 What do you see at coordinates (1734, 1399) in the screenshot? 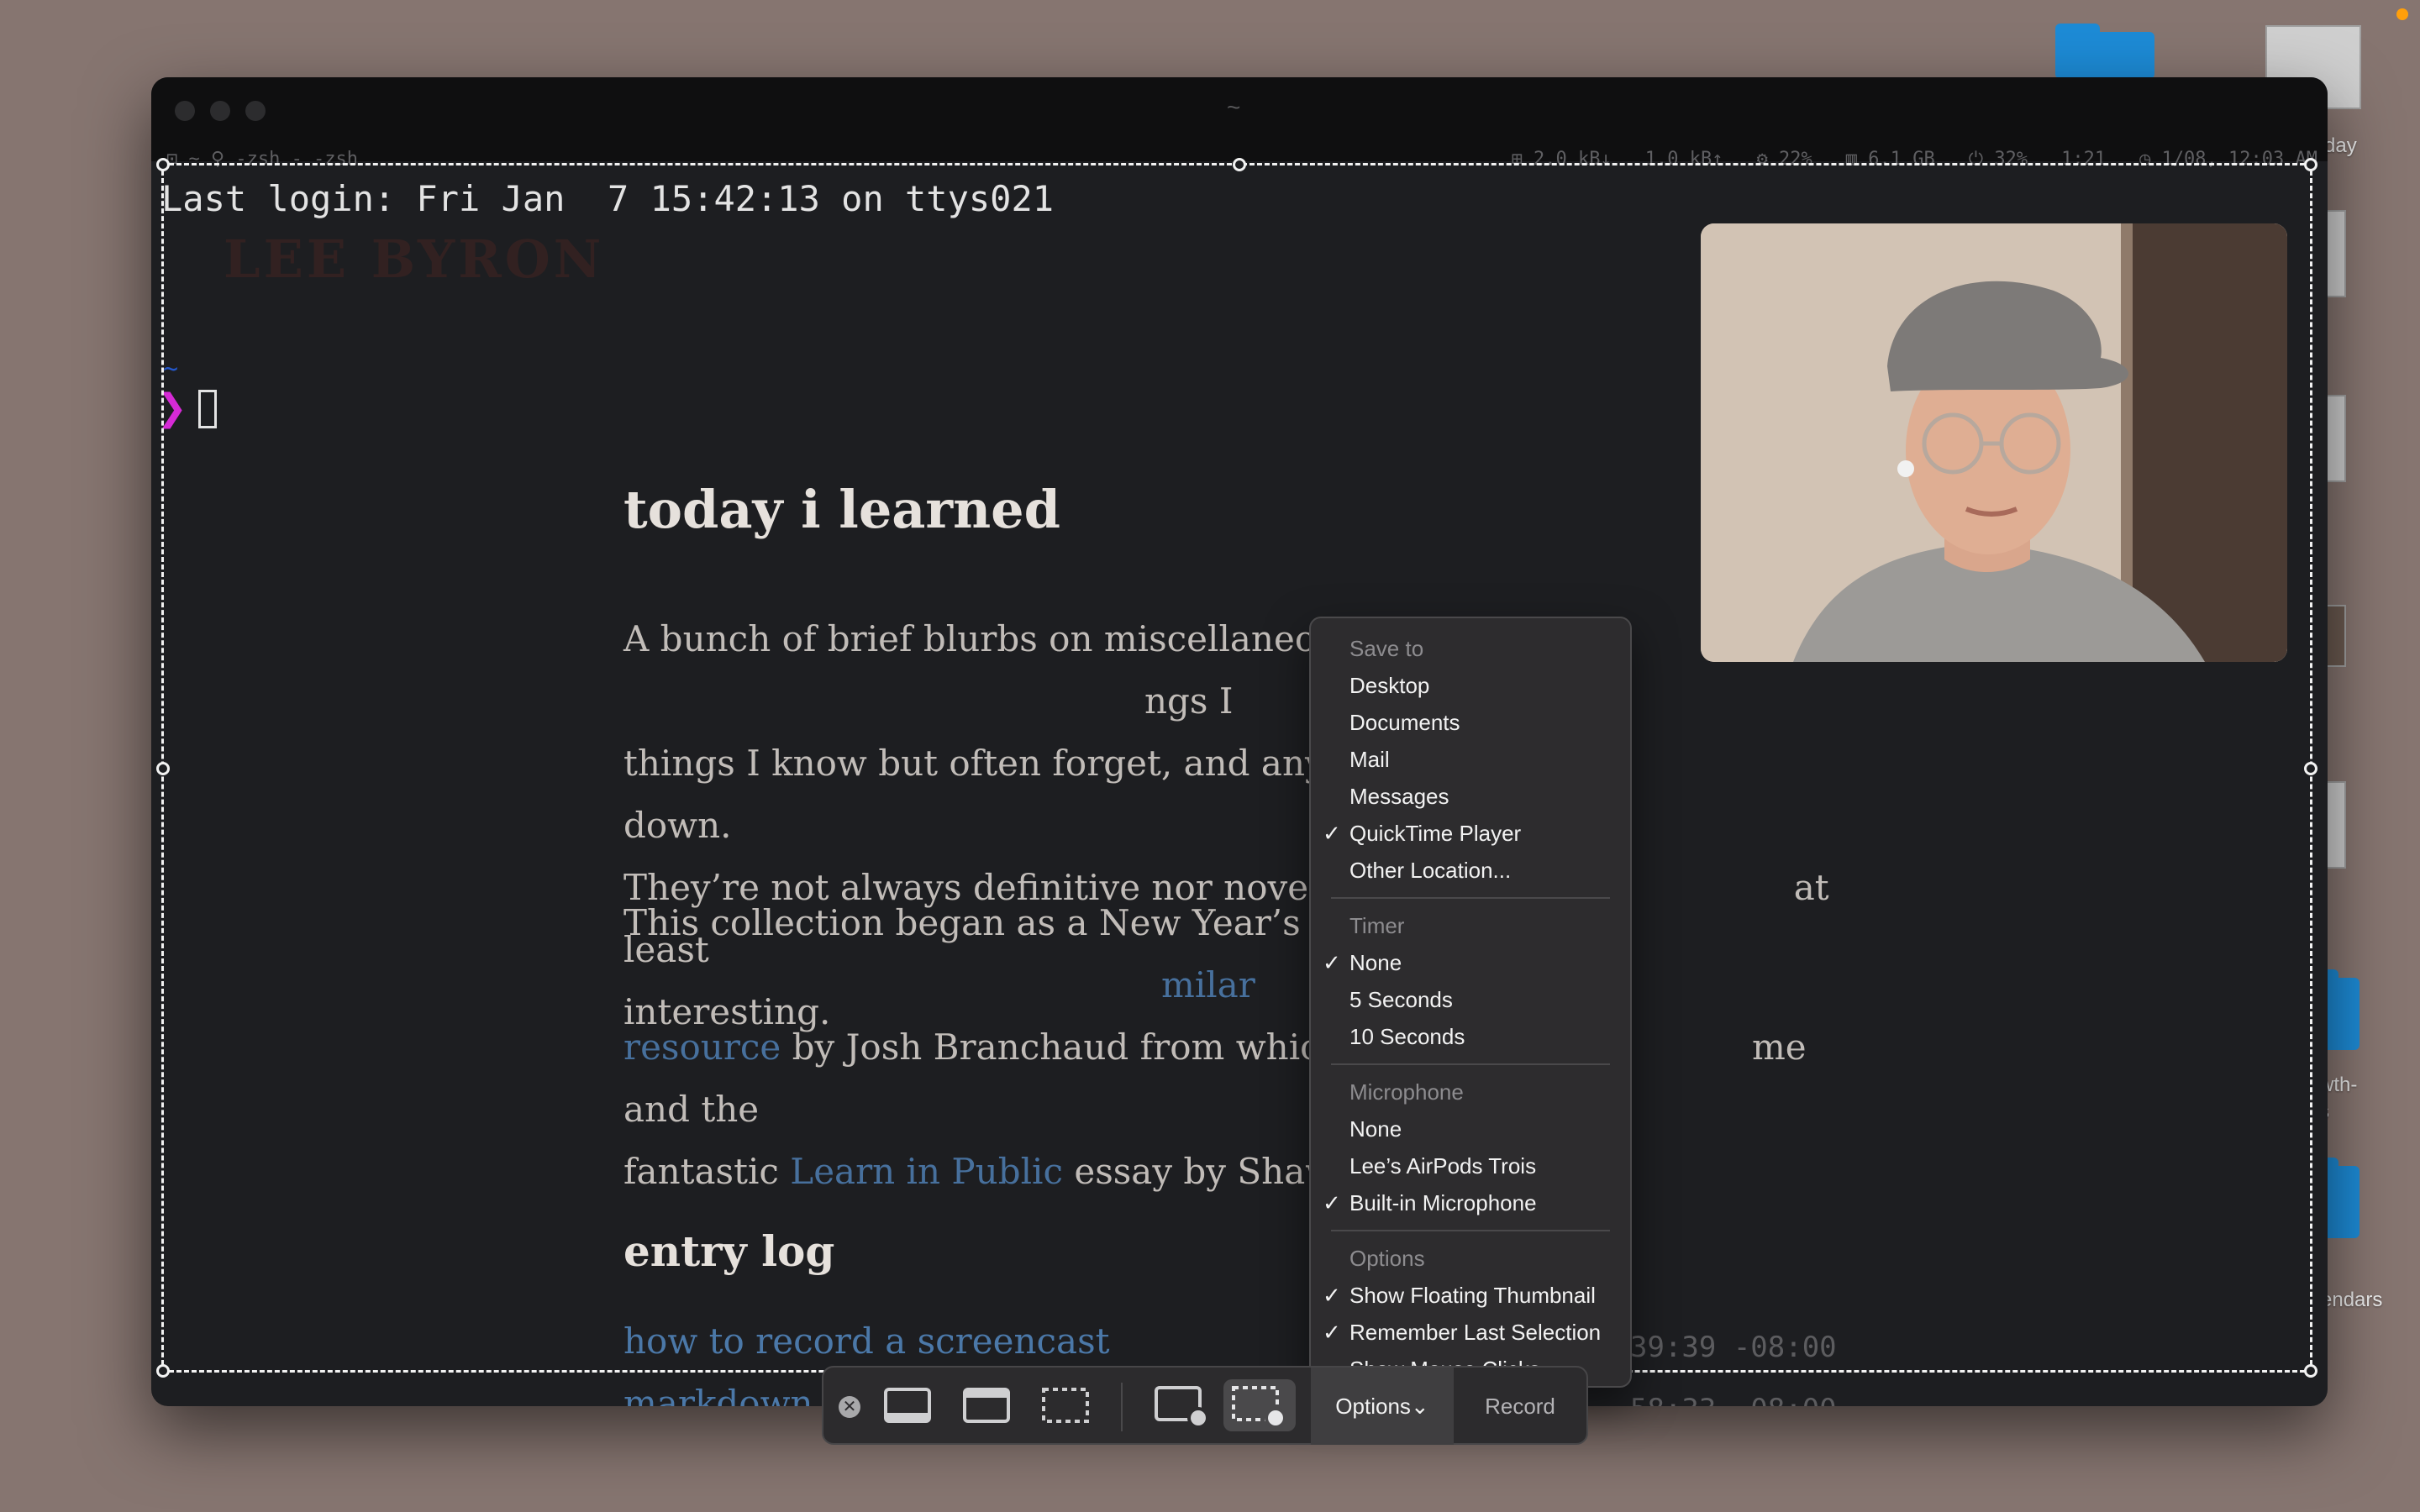
I see `entry-time: 58:33 -08:00` at bounding box center [1734, 1399].